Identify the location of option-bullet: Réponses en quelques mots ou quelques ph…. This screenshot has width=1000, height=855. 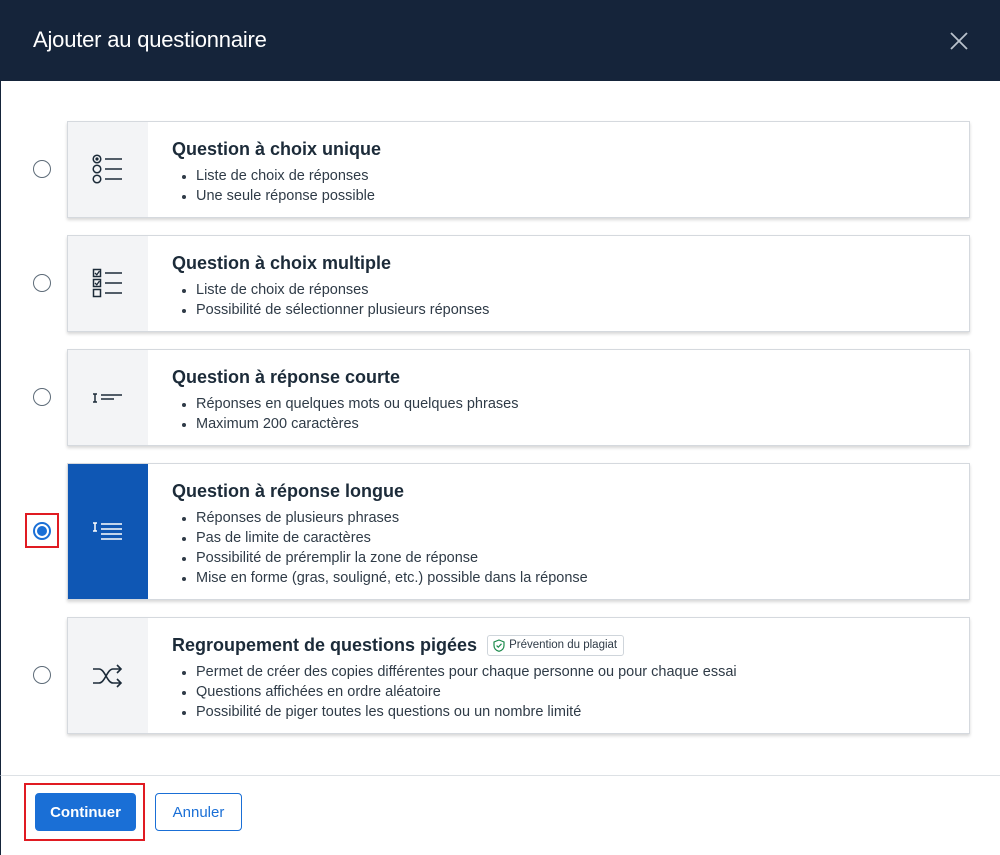
(565, 404).